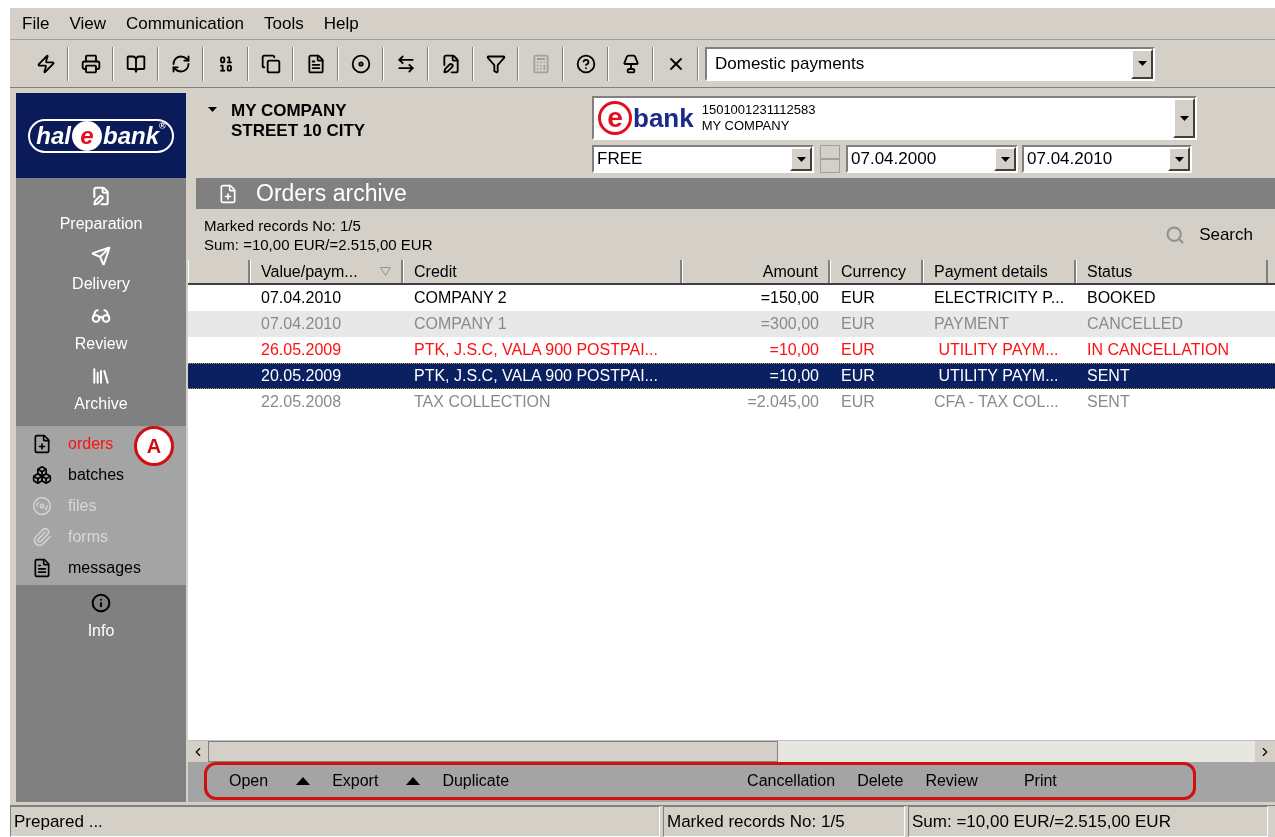 This screenshot has width=1275, height=837. What do you see at coordinates (87, 23) in the screenshot?
I see `menu-item: View` at bounding box center [87, 23].